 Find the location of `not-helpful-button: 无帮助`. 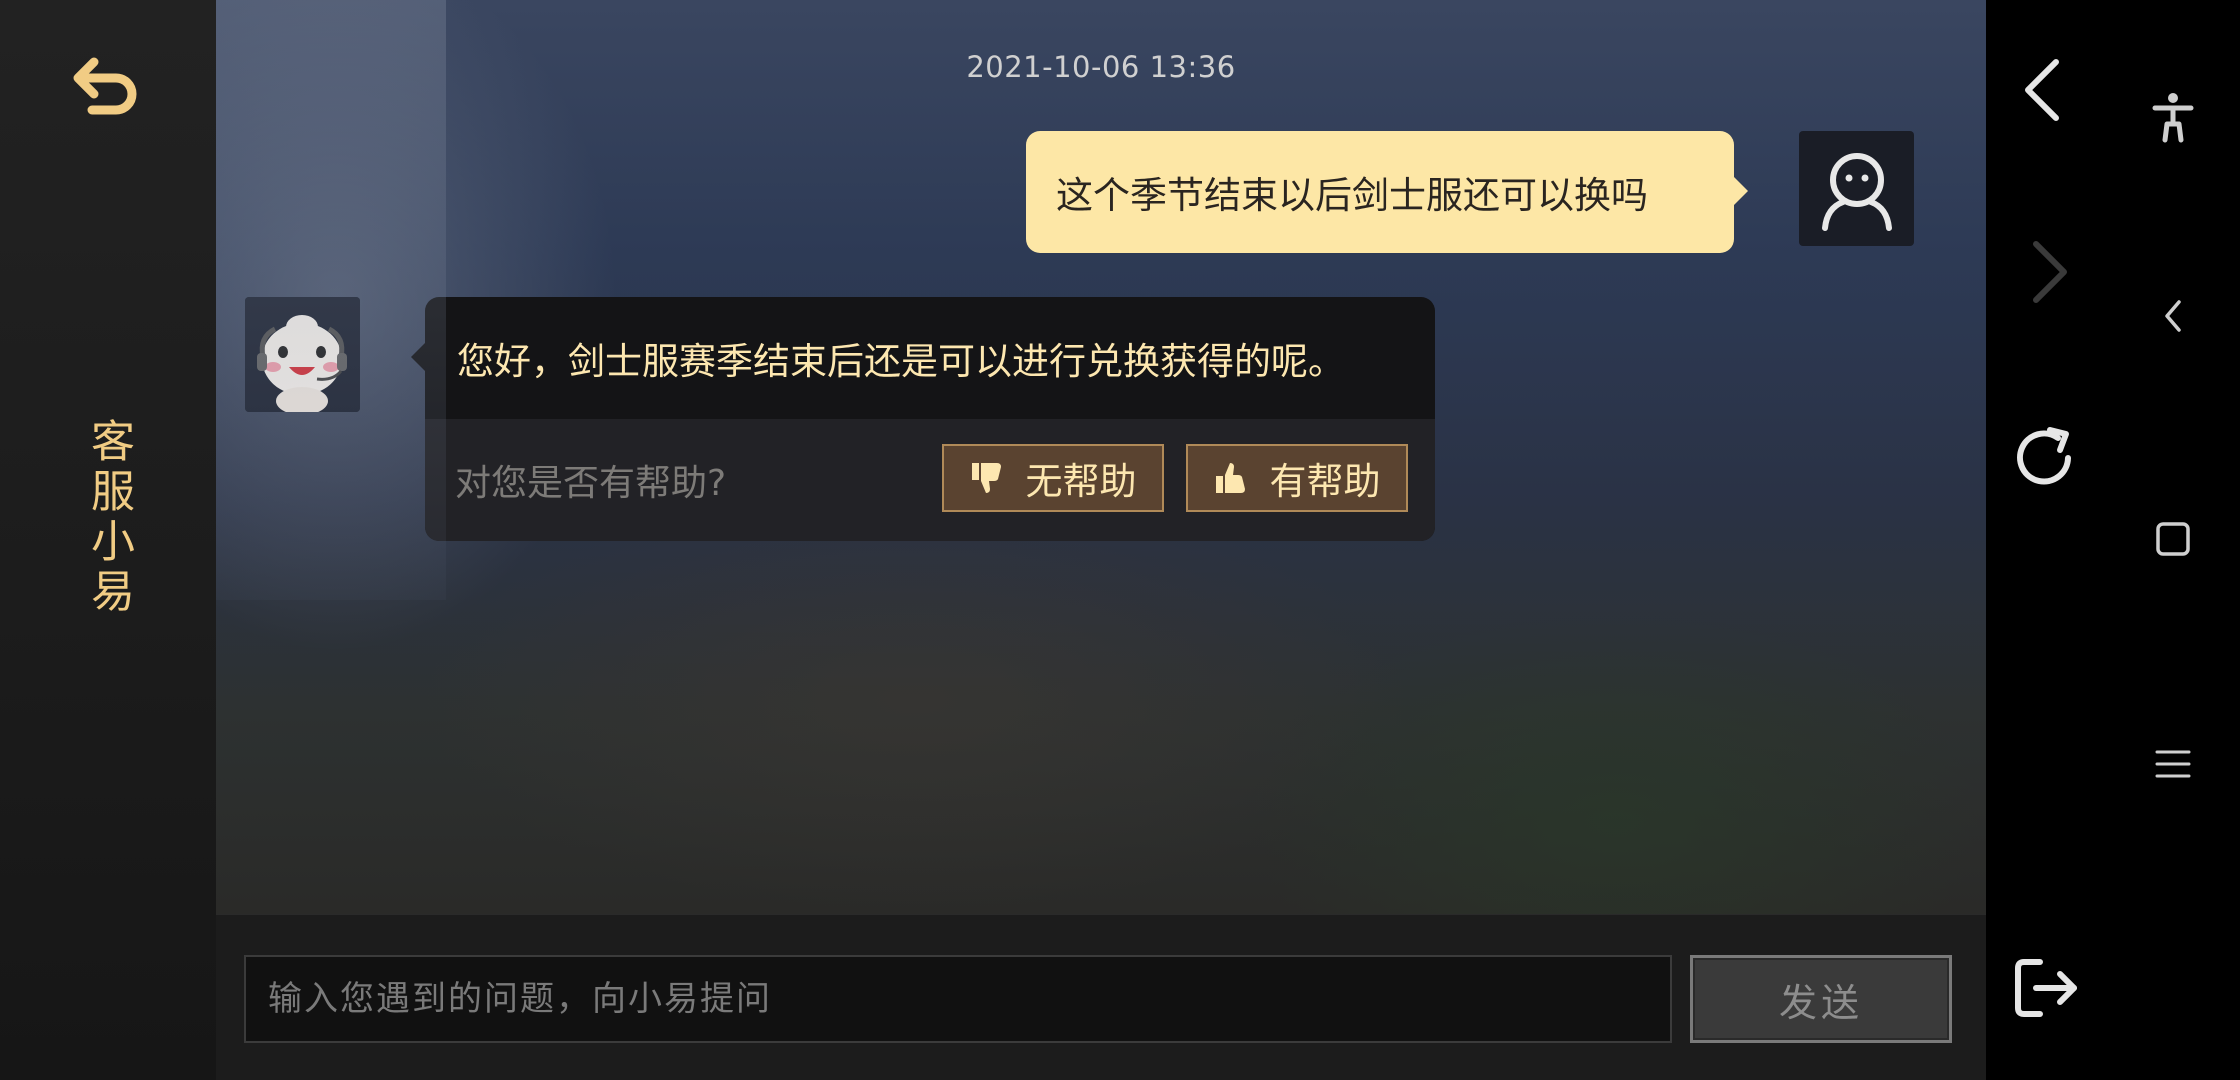

not-helpful-button: 无帮助 is located at coordinates (1053, 478).